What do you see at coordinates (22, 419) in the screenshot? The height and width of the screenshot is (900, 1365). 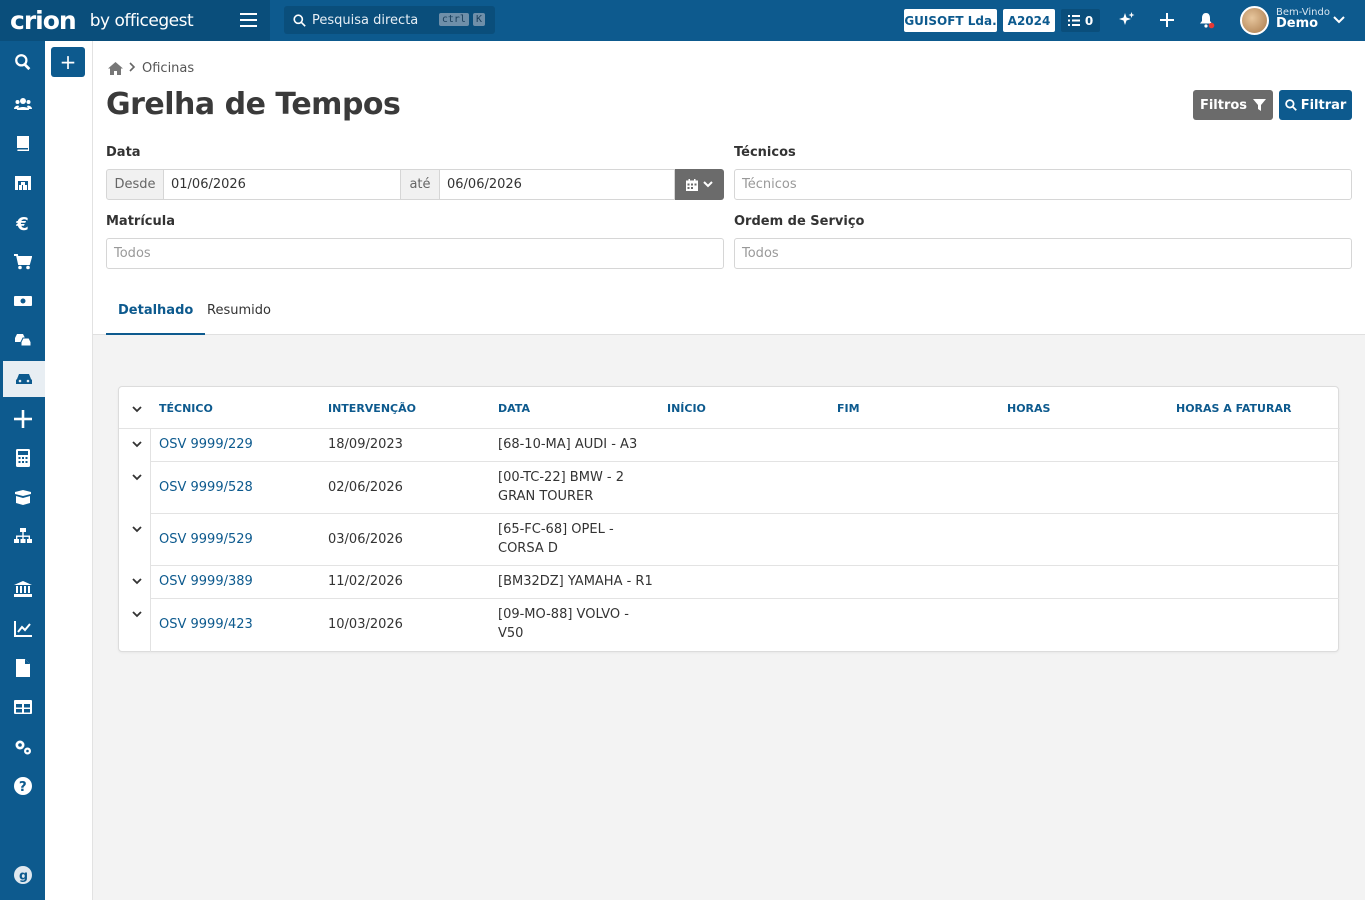 I see `sidebar-add` at bounding box center [22, 419].